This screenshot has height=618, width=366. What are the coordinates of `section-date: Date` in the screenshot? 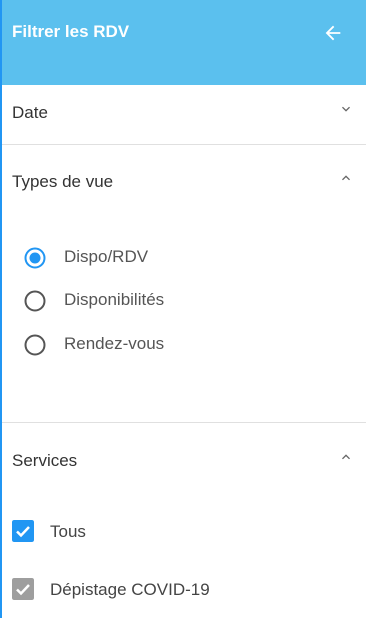 It's located at (184, 115).